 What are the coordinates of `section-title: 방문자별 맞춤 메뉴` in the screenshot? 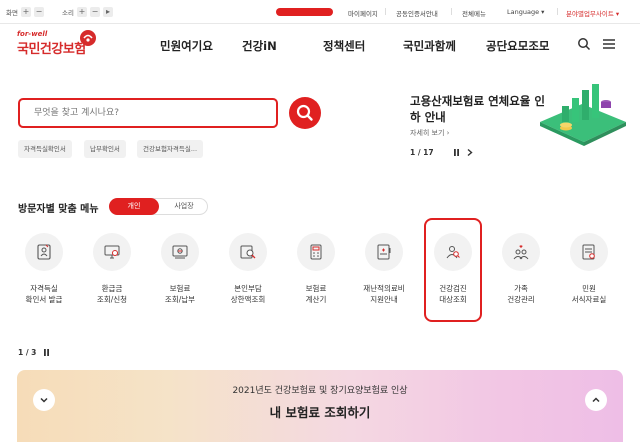 It's located at (58, 209).